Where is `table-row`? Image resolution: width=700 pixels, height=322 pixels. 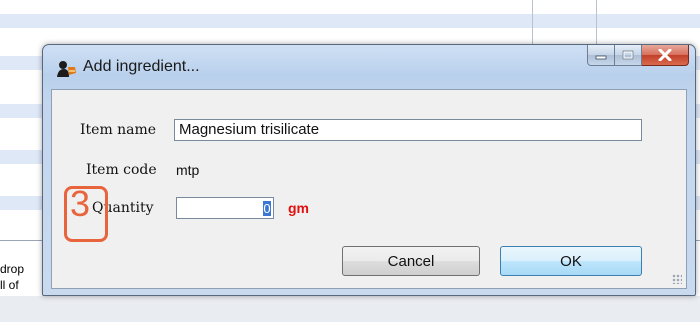 table-row is located at coordinates (350, 21).